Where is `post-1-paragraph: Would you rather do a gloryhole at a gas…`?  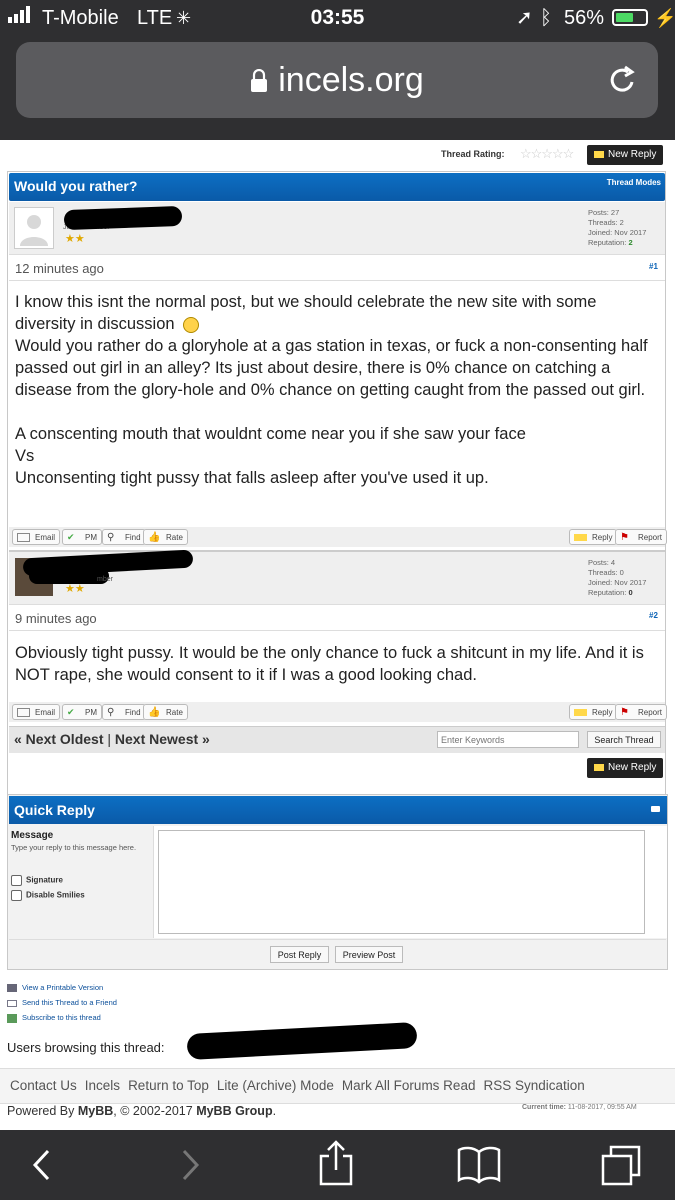
post-1-paragraph: Would you rather do a gloryhole at a gas… is located at coordinates (331, 368).